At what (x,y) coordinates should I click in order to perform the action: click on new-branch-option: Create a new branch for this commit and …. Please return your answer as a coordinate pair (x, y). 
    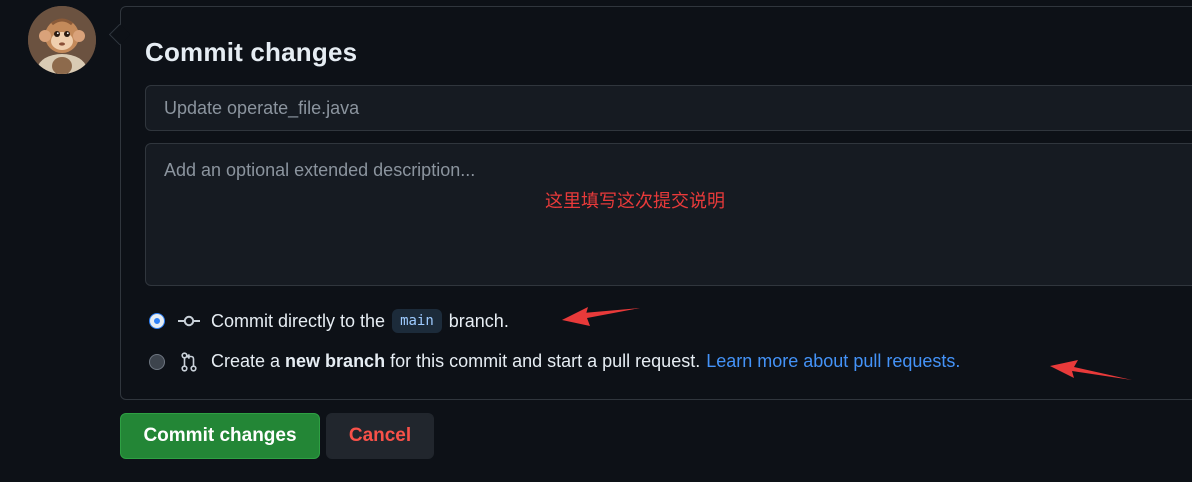
    Looking at the image, I should click on (554, 361).